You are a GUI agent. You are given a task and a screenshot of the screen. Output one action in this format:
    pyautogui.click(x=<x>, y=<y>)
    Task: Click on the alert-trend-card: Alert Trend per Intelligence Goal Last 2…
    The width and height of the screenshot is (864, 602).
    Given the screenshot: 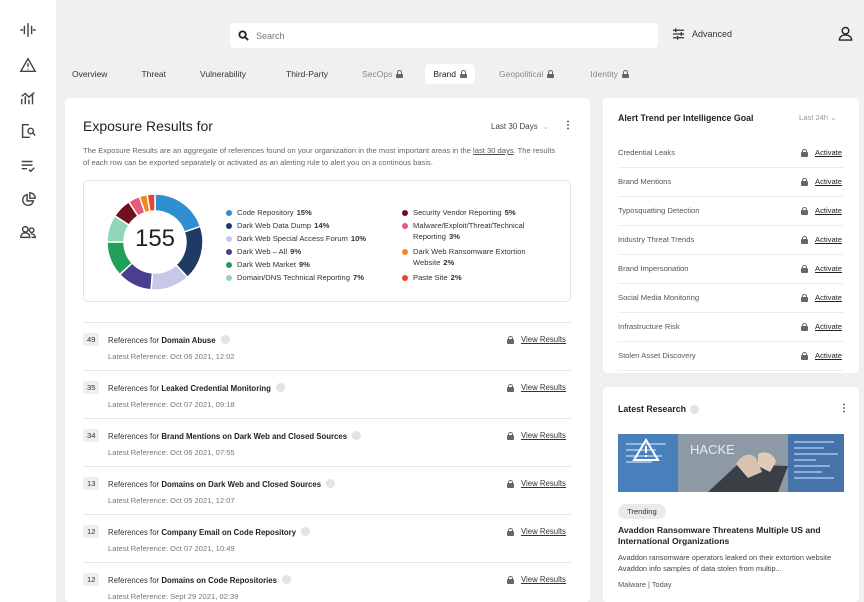 What is the action you would take?
    pyautogui.click(x=731, y=235)
    